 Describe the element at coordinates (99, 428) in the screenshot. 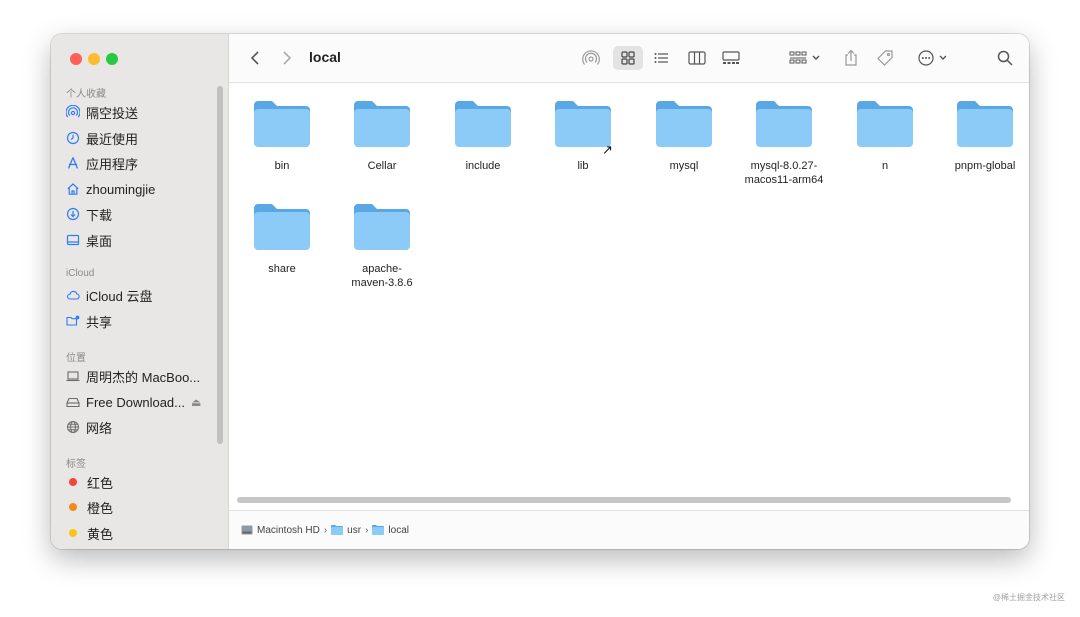

I see `sidebar-item-label: 网络` at that location.